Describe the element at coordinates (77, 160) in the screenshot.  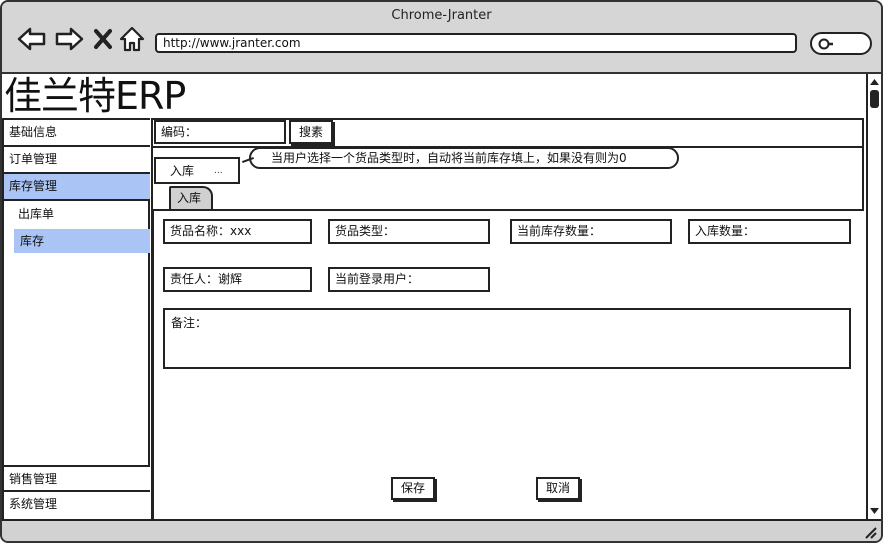
I see `sidebar-item-orders: 订单管理` at that location.